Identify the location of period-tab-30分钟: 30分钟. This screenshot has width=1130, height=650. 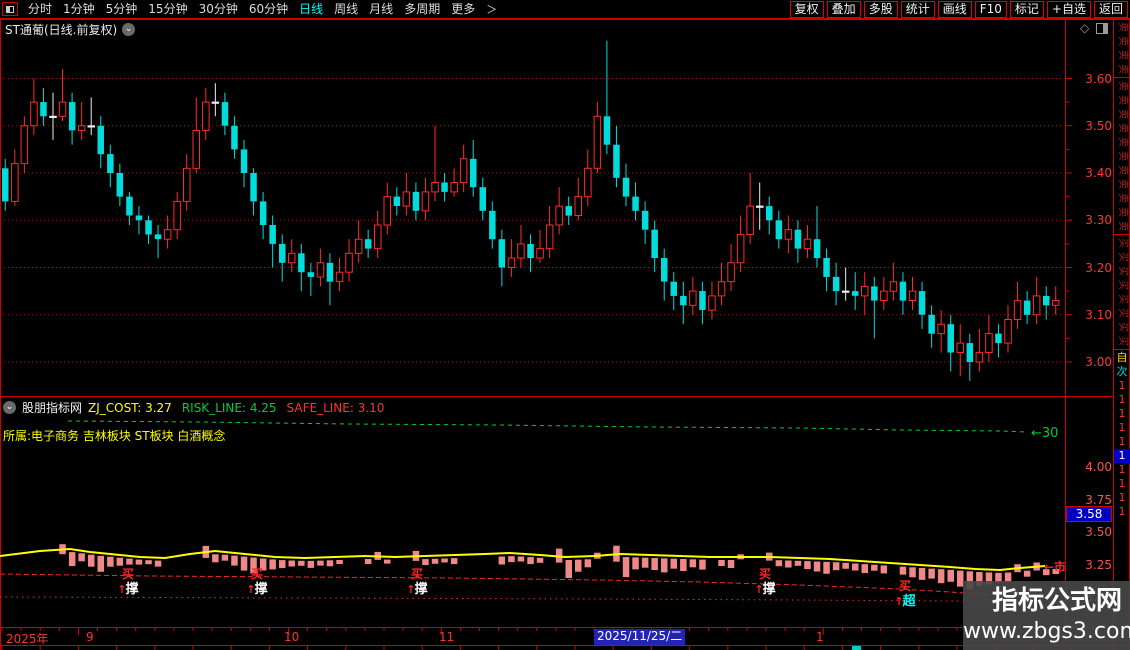
(218, 9).